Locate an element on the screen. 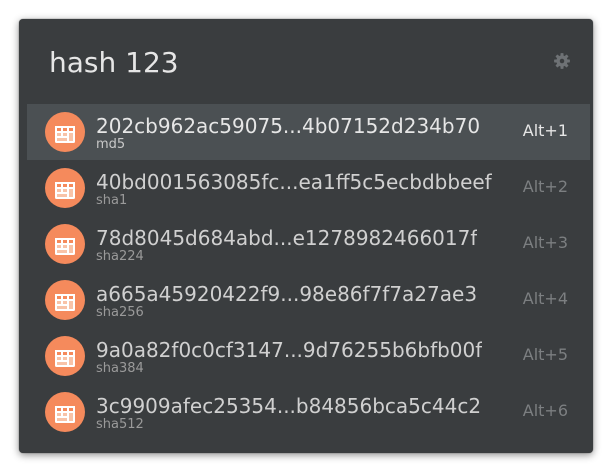 The height and width of the screenshot is (472, 612). shortcut-hint: Alt+2 is located at coordinates (545, 186).